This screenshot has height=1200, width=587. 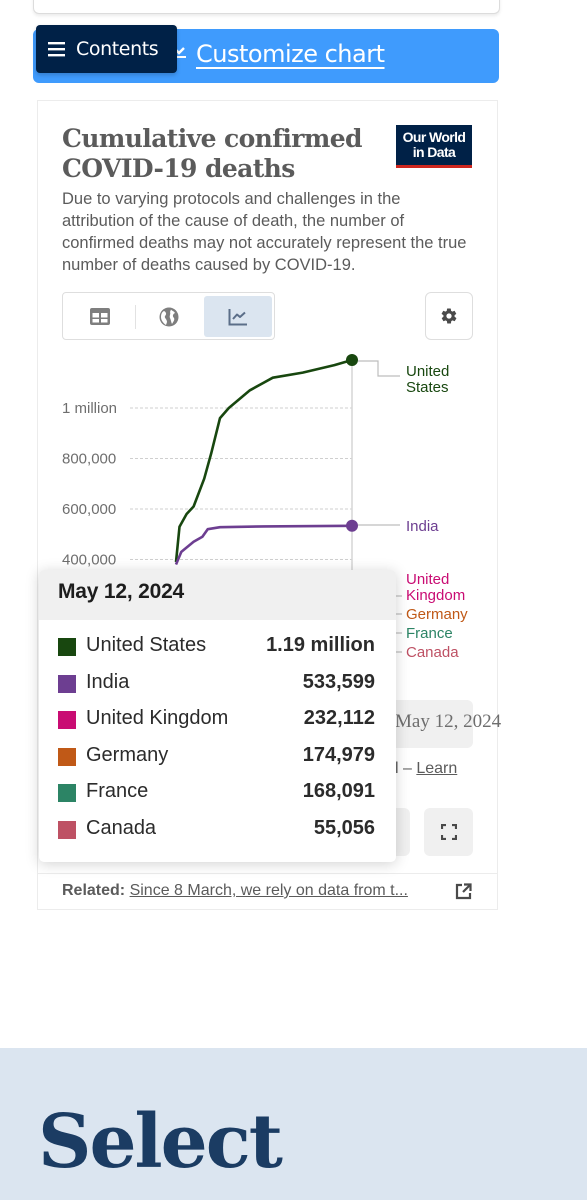 What do you see at coordinates (108, 681) in the screenshot?
I see `series-name: India` at bounding box center [108, 681].